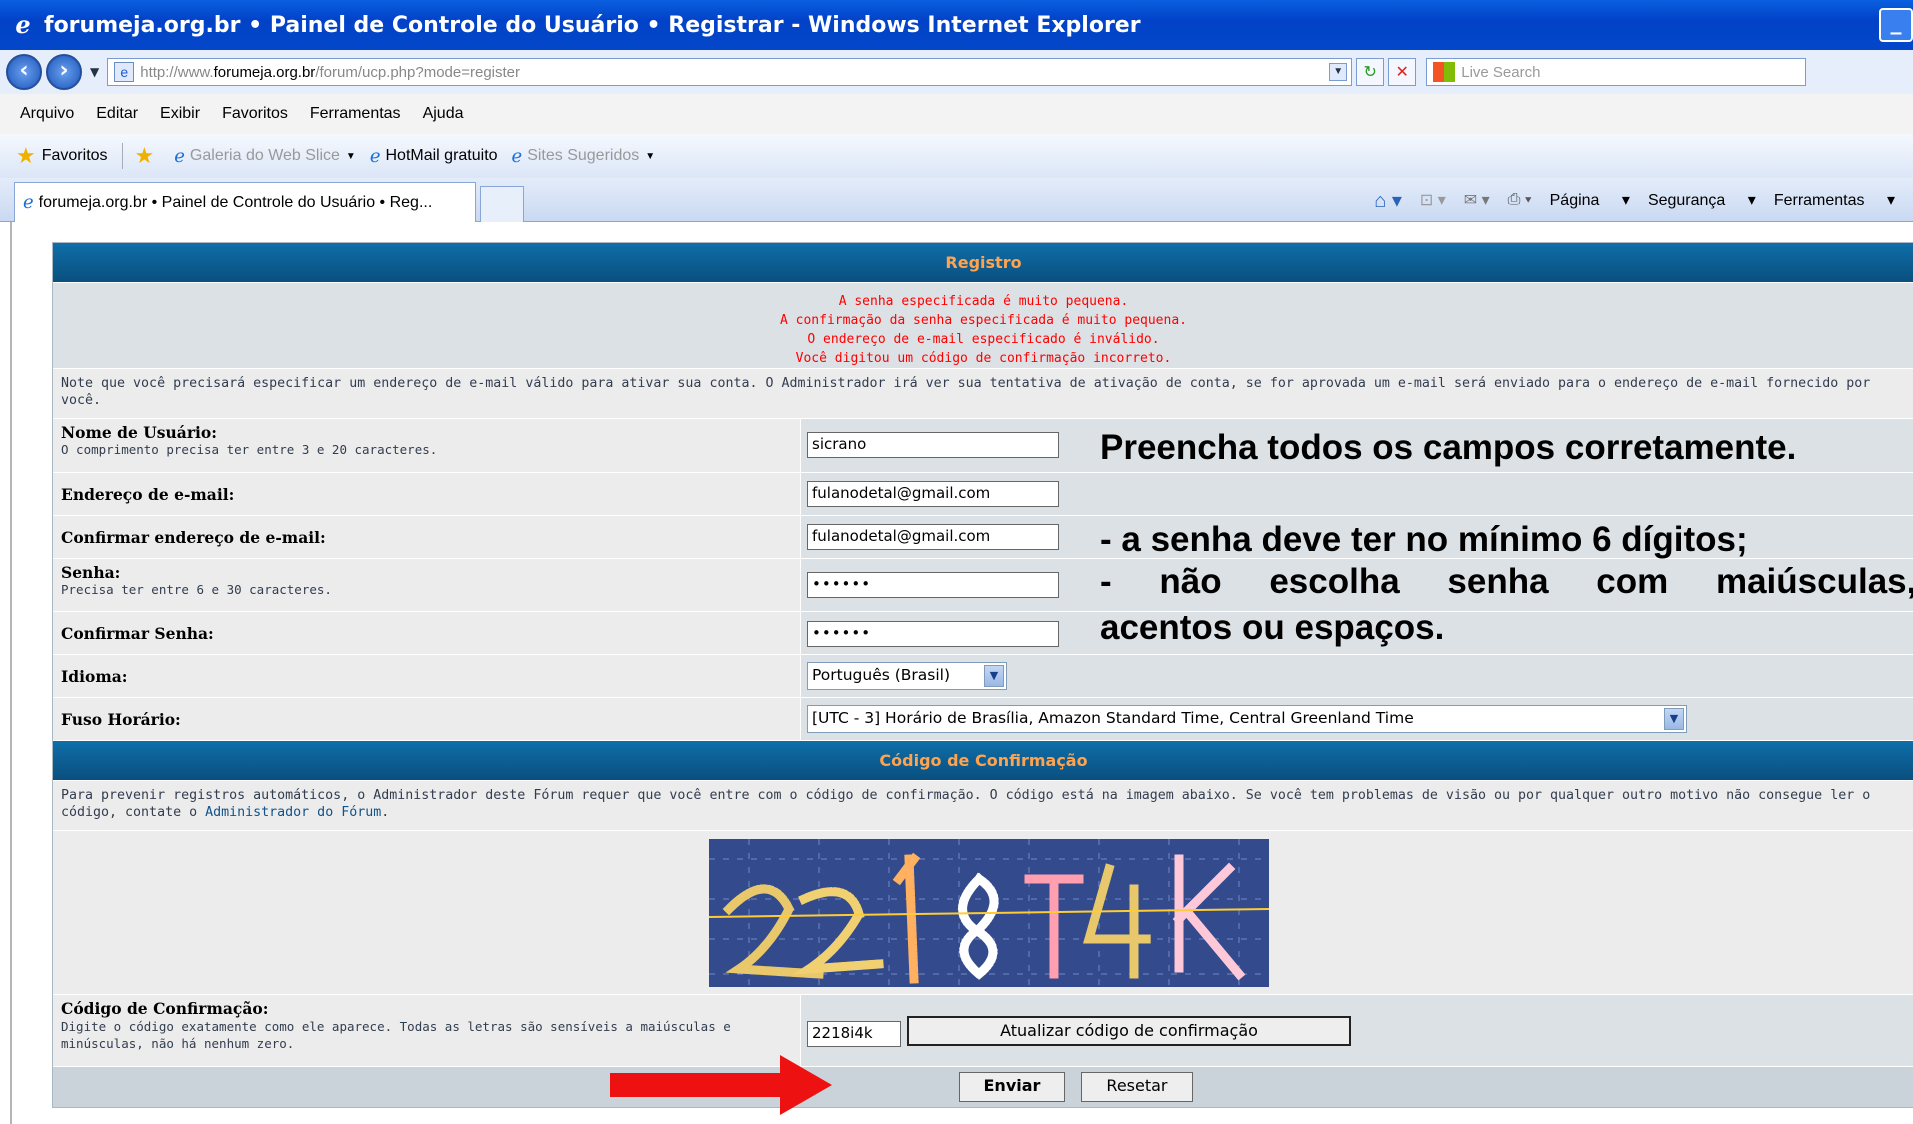  What do you see at coordinates (1574, 200) in the screenshot?
I see `command-label: Página` at bounding box center [1574, 200].